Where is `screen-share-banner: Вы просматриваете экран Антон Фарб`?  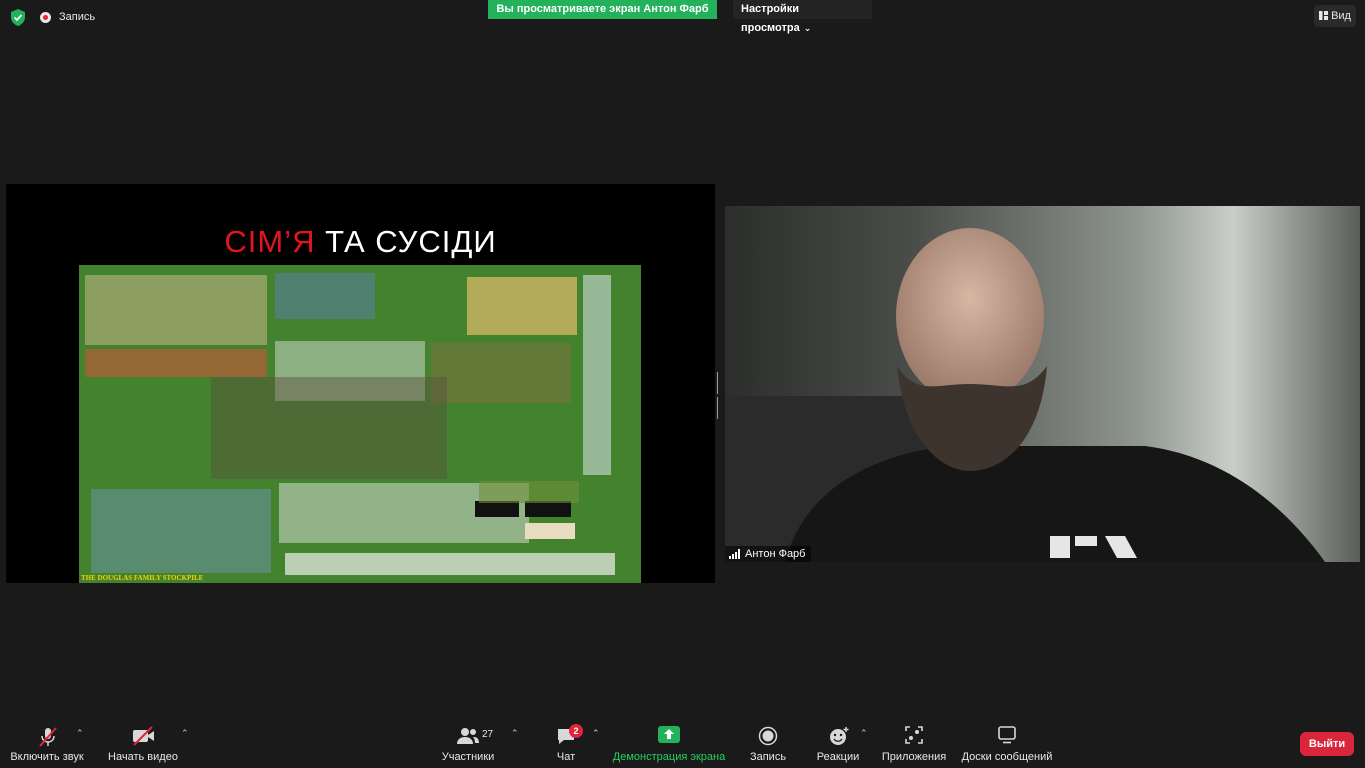
screen-share-banner: Вы просматриваете экран Антон Фарб is located at coordinates (602, 9).